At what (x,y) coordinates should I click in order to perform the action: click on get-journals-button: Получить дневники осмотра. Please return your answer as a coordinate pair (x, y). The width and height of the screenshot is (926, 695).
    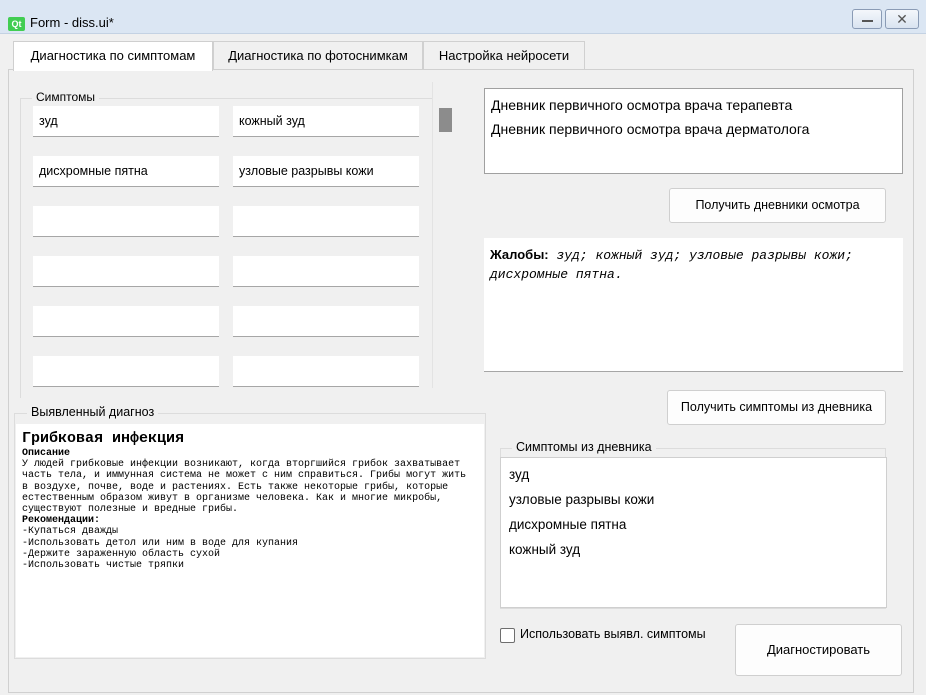
    Looking at the image, I should click on (777, 205).